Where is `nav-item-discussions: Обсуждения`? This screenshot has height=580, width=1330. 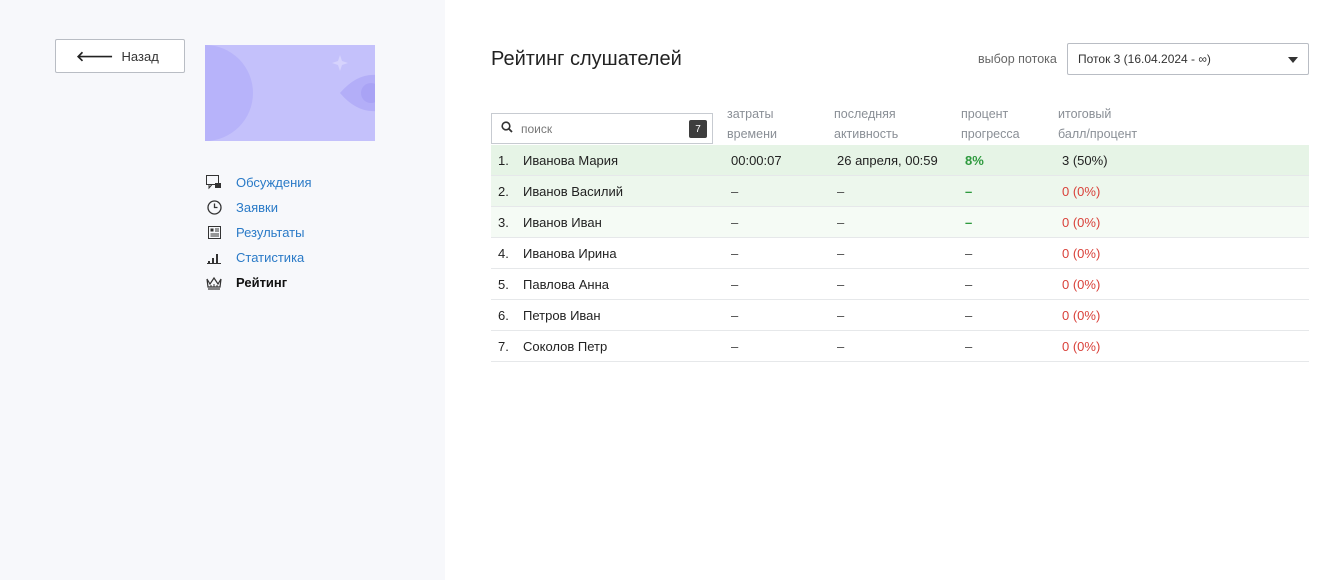 nav-item-discussions: Обсуждения is located at coordinates (258, 182).